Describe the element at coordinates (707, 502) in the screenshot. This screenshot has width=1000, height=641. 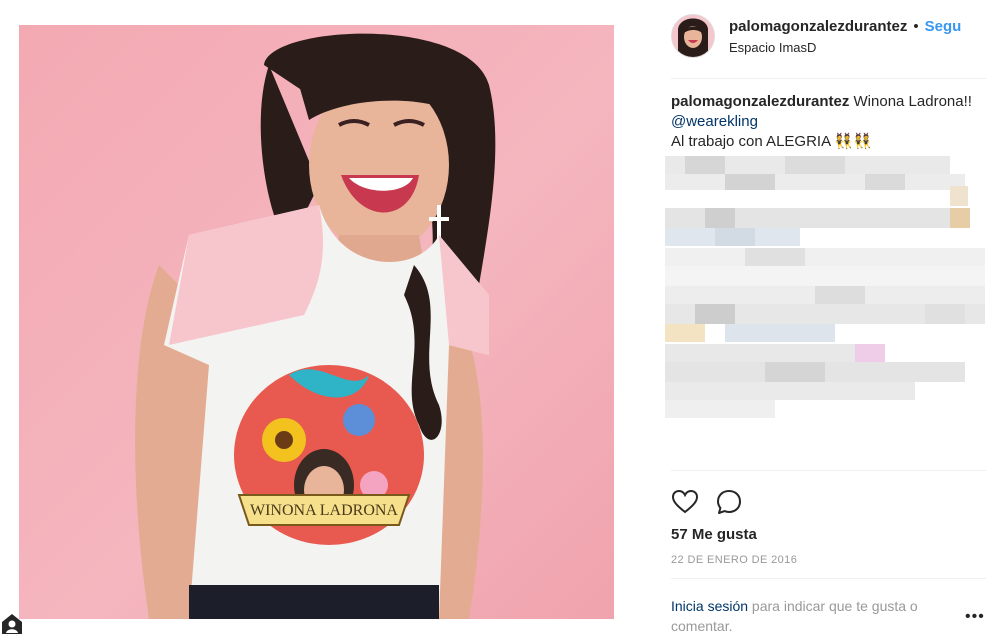
I see `post-actions` at that location.